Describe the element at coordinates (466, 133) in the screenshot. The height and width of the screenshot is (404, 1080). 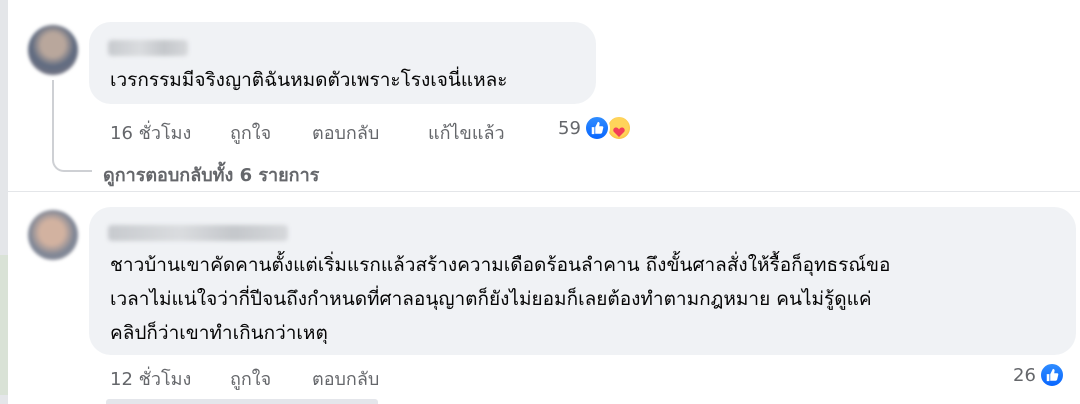
I see `edited-label: แก้ไขแล้ว` at that location.